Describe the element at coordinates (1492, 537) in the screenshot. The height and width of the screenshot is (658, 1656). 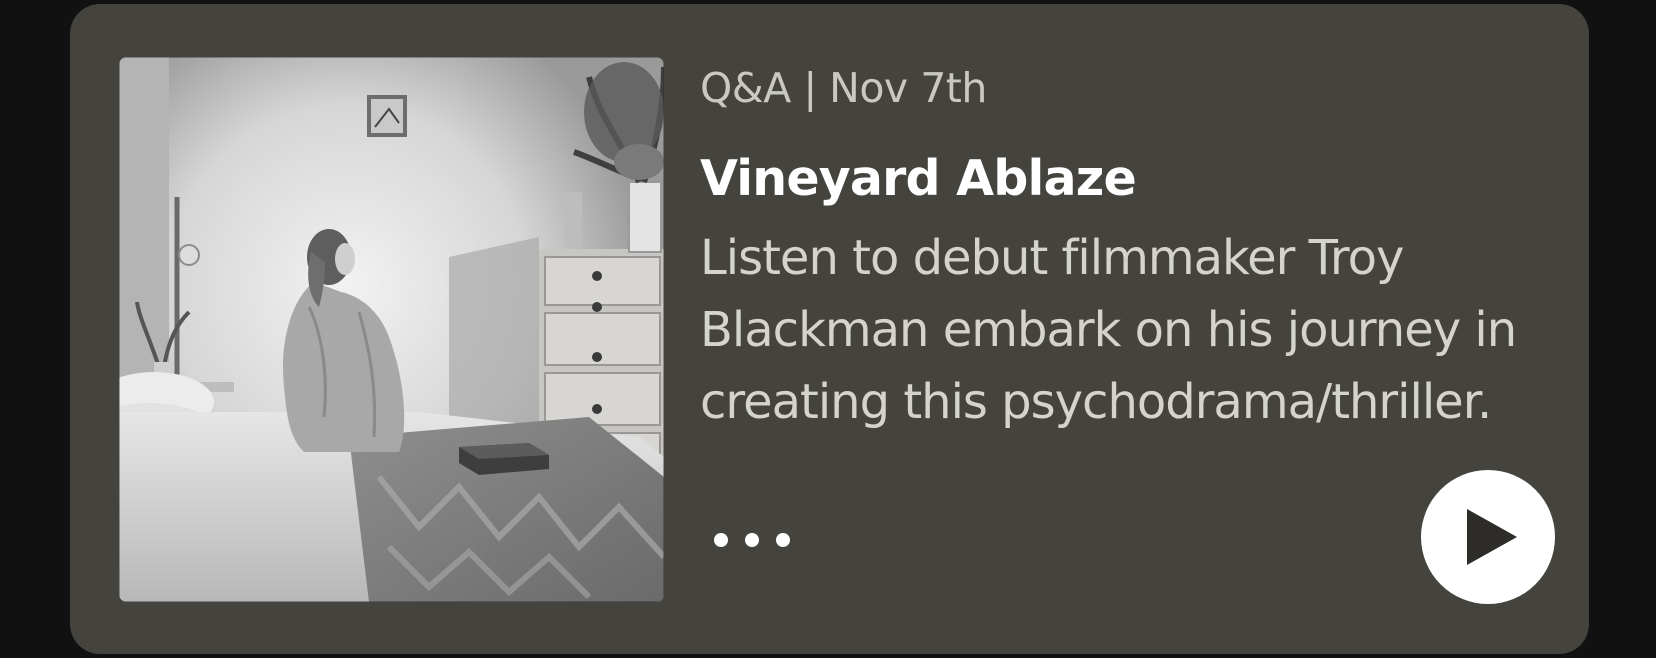
I see `play-icon` at that location.